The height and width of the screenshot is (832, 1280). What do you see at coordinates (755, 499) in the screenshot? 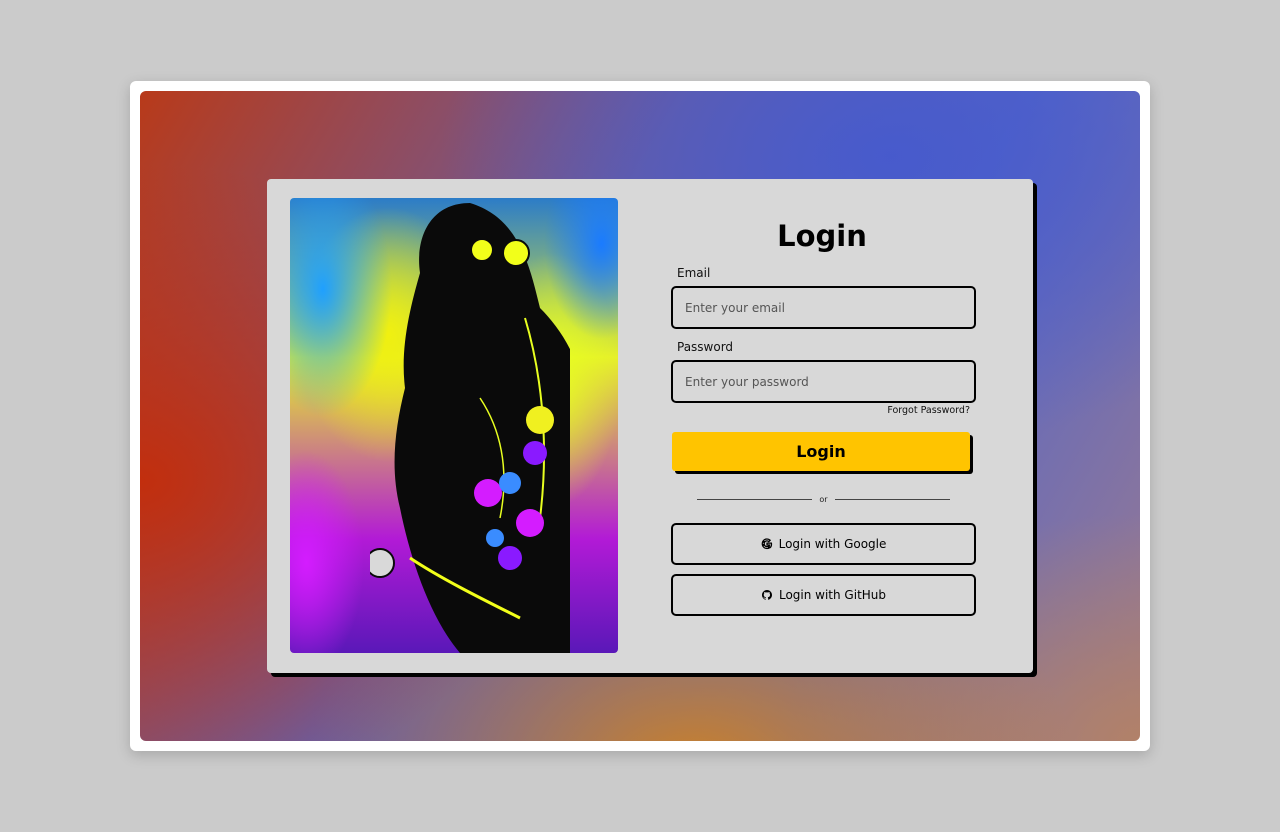
I see `divider-line-left` at bounding box center [755, 499].